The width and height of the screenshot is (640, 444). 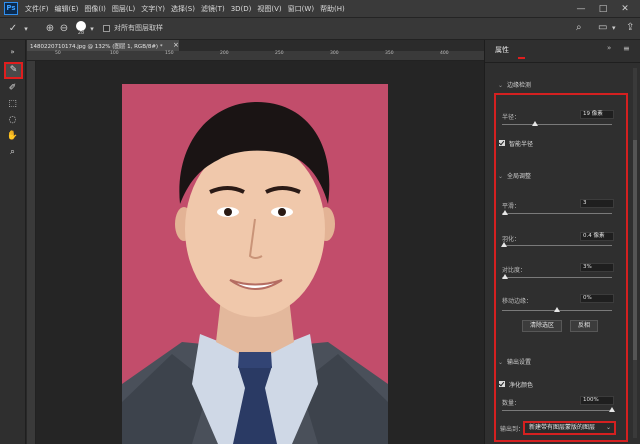 What do you see at coordinates (183, 9) in the screenshot?
I see `menu-item: 选择(S)` at bounding box center [183, 9].